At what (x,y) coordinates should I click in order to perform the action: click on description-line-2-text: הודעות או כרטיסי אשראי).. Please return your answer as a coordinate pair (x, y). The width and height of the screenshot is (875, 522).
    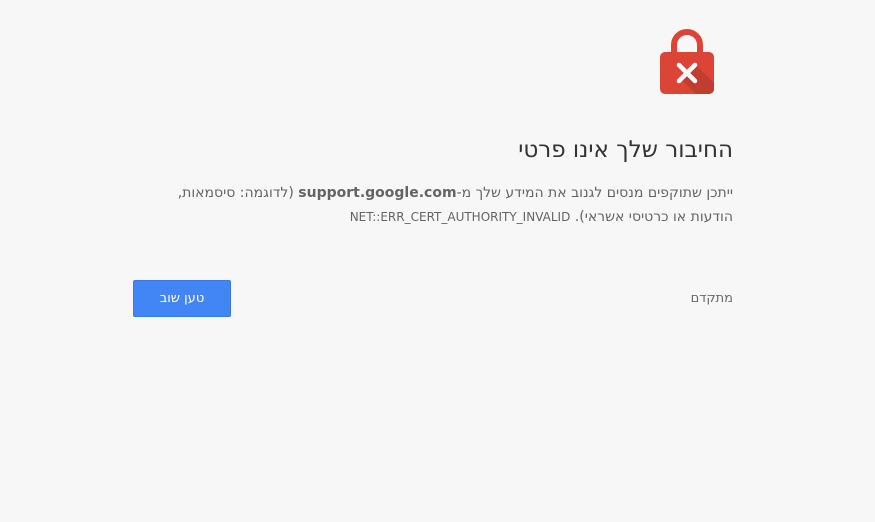
    Looking at the image, I should click on (651, 217).